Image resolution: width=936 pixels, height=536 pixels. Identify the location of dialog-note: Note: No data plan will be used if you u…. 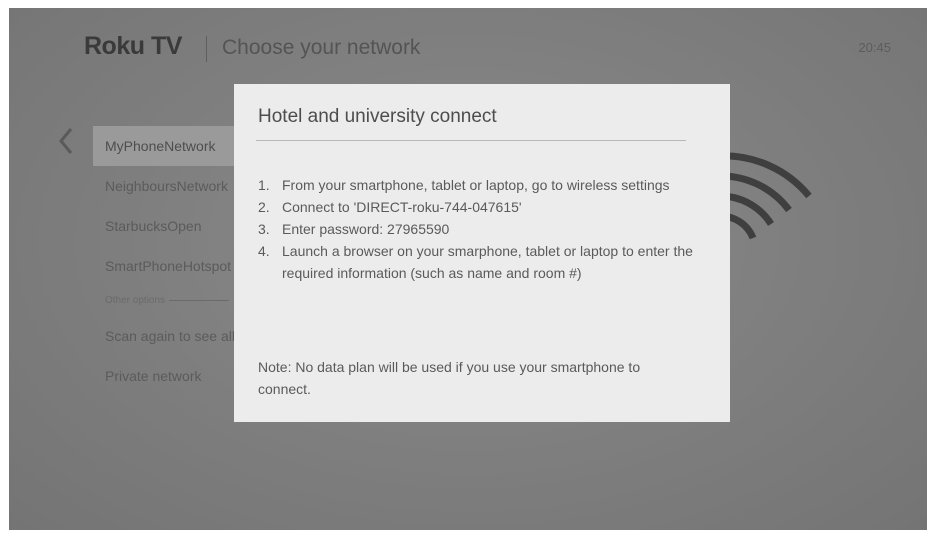
(449, 378).